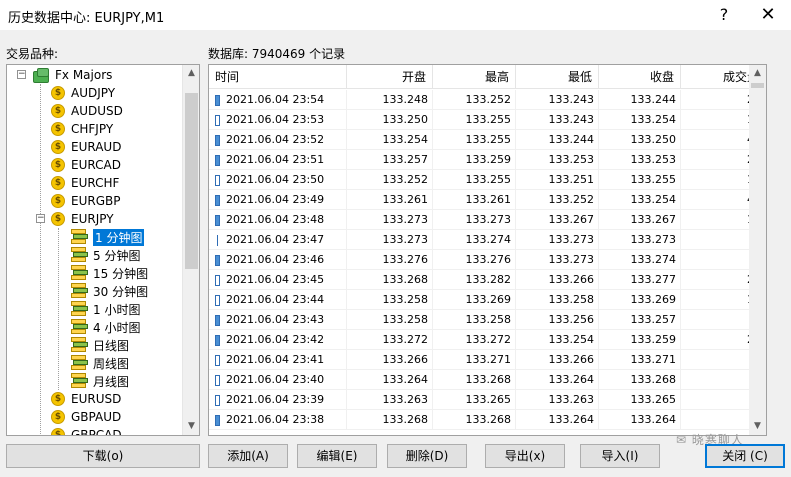 Image resolution: width=791 pixels, height=477 pixels. What do you see at coordinates (86, 165) in the screenshot?
I see `tree-item-eurcad: $ EURCAD` at bounding box center [86, 165].